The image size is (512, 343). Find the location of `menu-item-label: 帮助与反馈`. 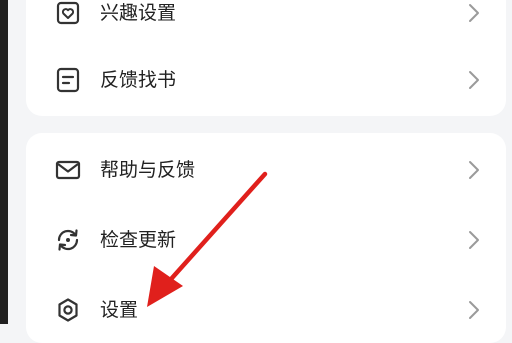

menu-item-label: 帮助与反馈 is located at coordinates (148, 170).